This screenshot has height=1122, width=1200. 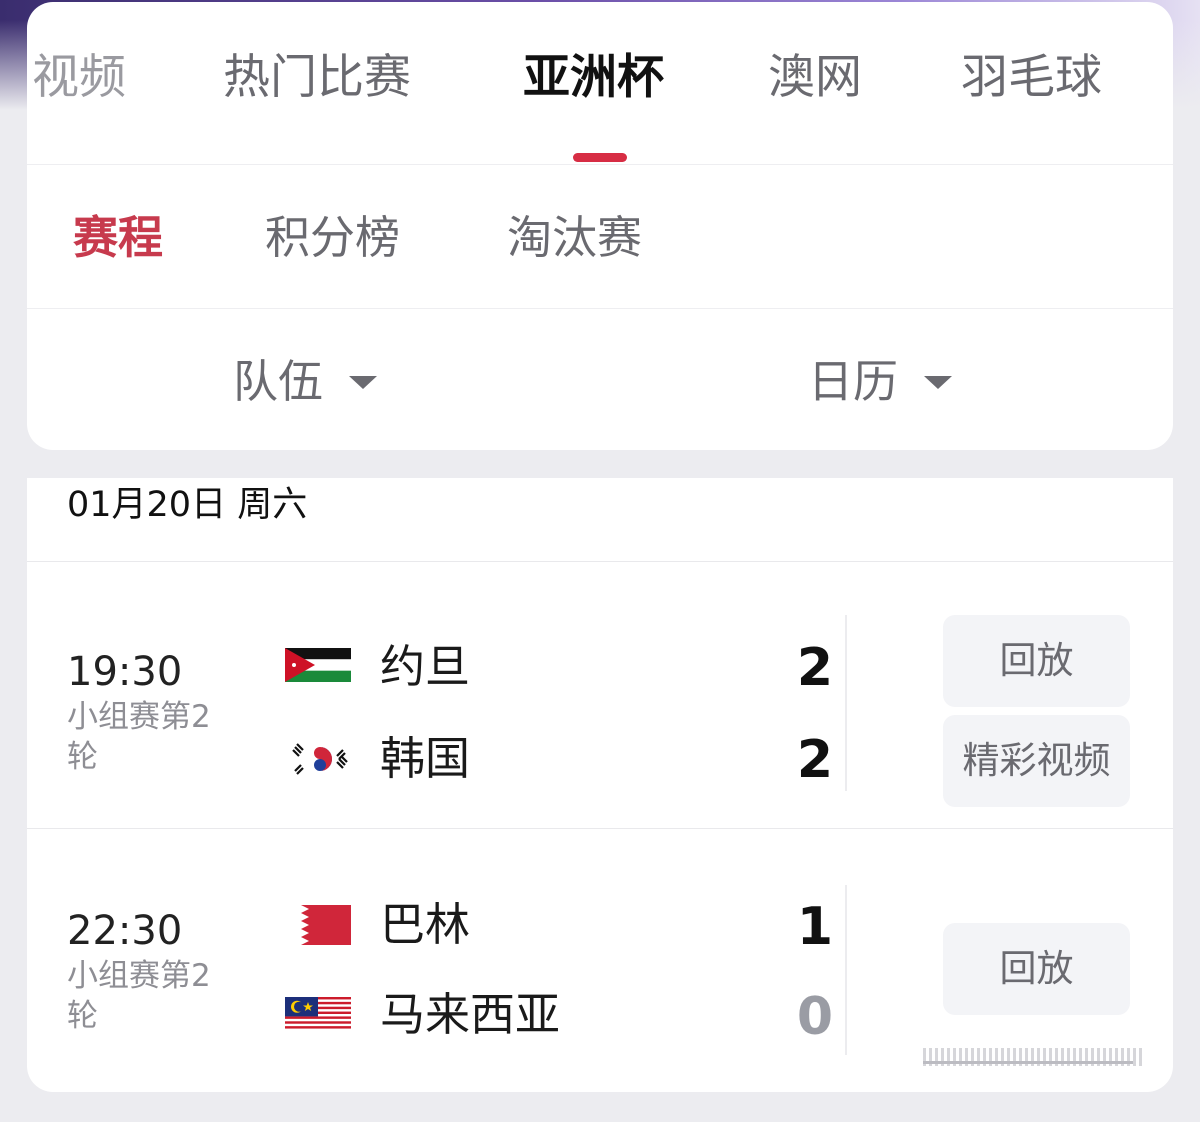 I want to click on match-time: 22:30, so click(x=125, y=931).